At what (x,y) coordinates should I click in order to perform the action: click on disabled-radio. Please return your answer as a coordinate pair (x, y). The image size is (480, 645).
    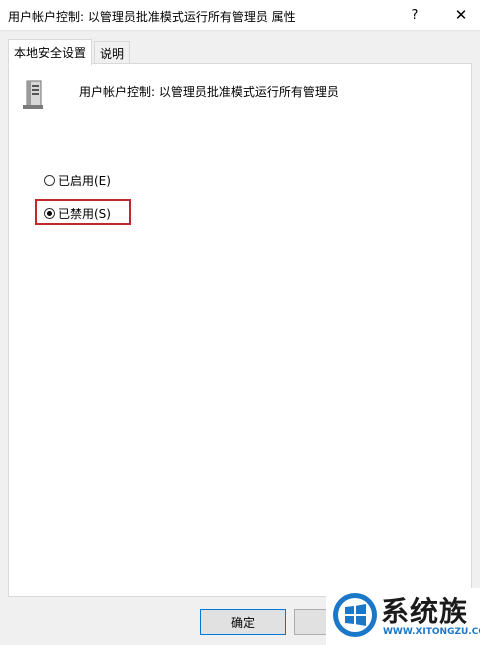
    Looking at the image, I should click on (49, 213).